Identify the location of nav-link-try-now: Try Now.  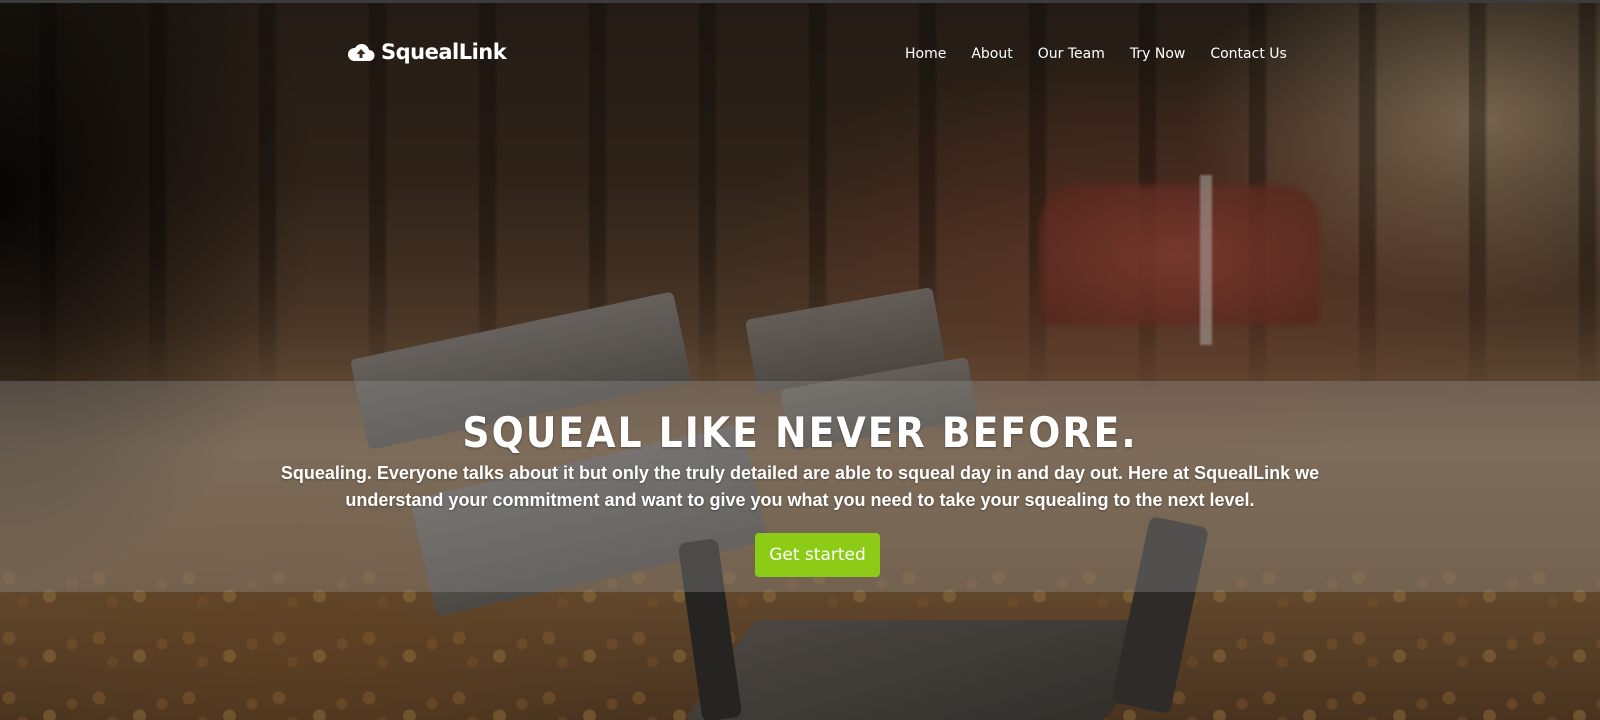
(1157, 54).